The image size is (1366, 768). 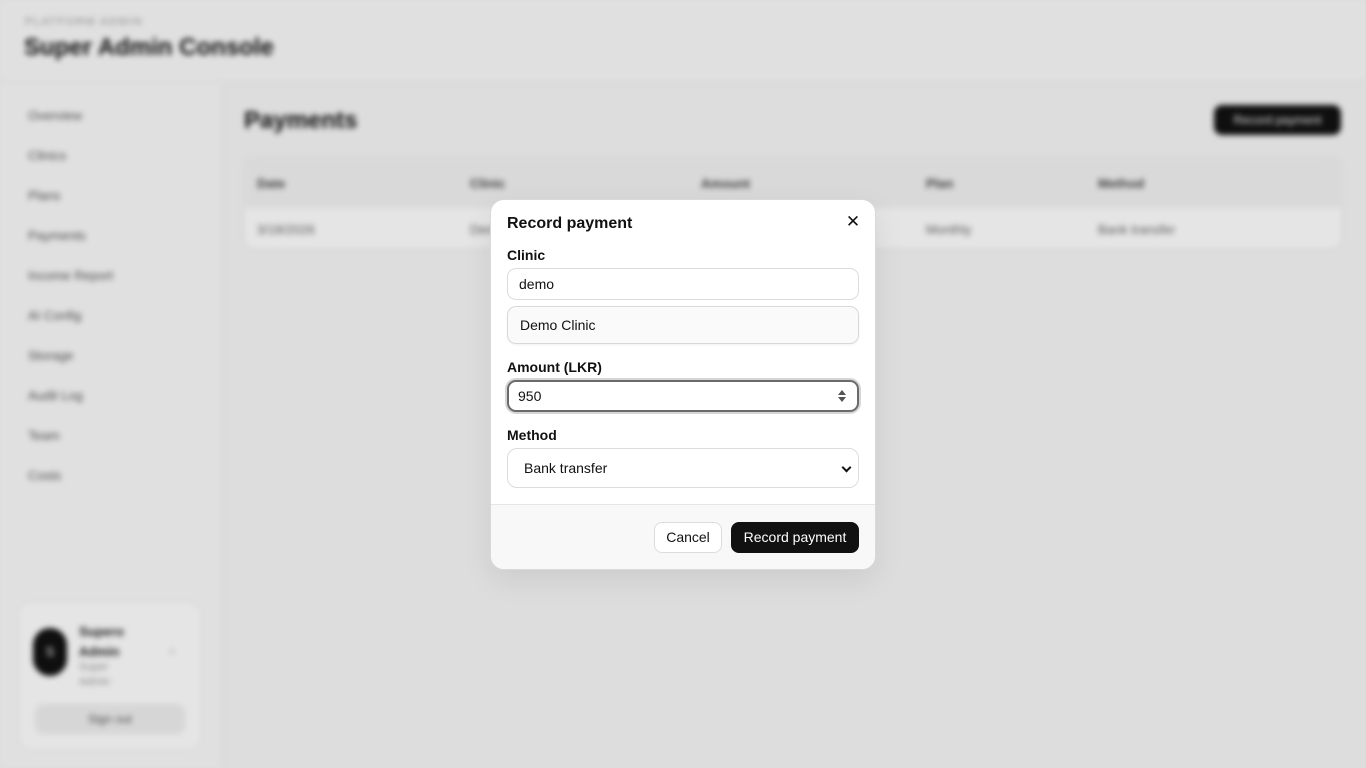 I want to click on spin-down-icon, so click(x=842, y=399).